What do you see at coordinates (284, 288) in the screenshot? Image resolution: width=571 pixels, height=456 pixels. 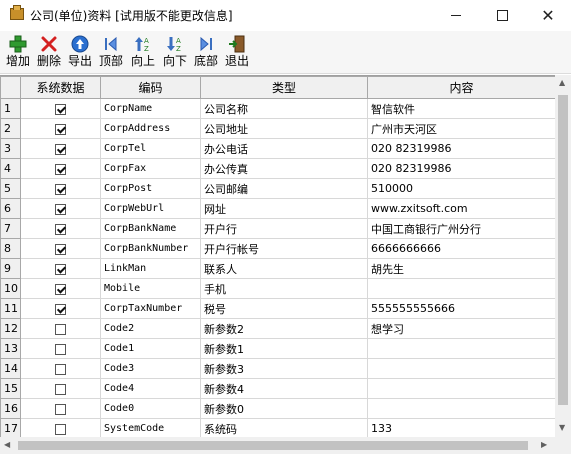 I see `type-cell: 手机` at bounding box center [284, 288].